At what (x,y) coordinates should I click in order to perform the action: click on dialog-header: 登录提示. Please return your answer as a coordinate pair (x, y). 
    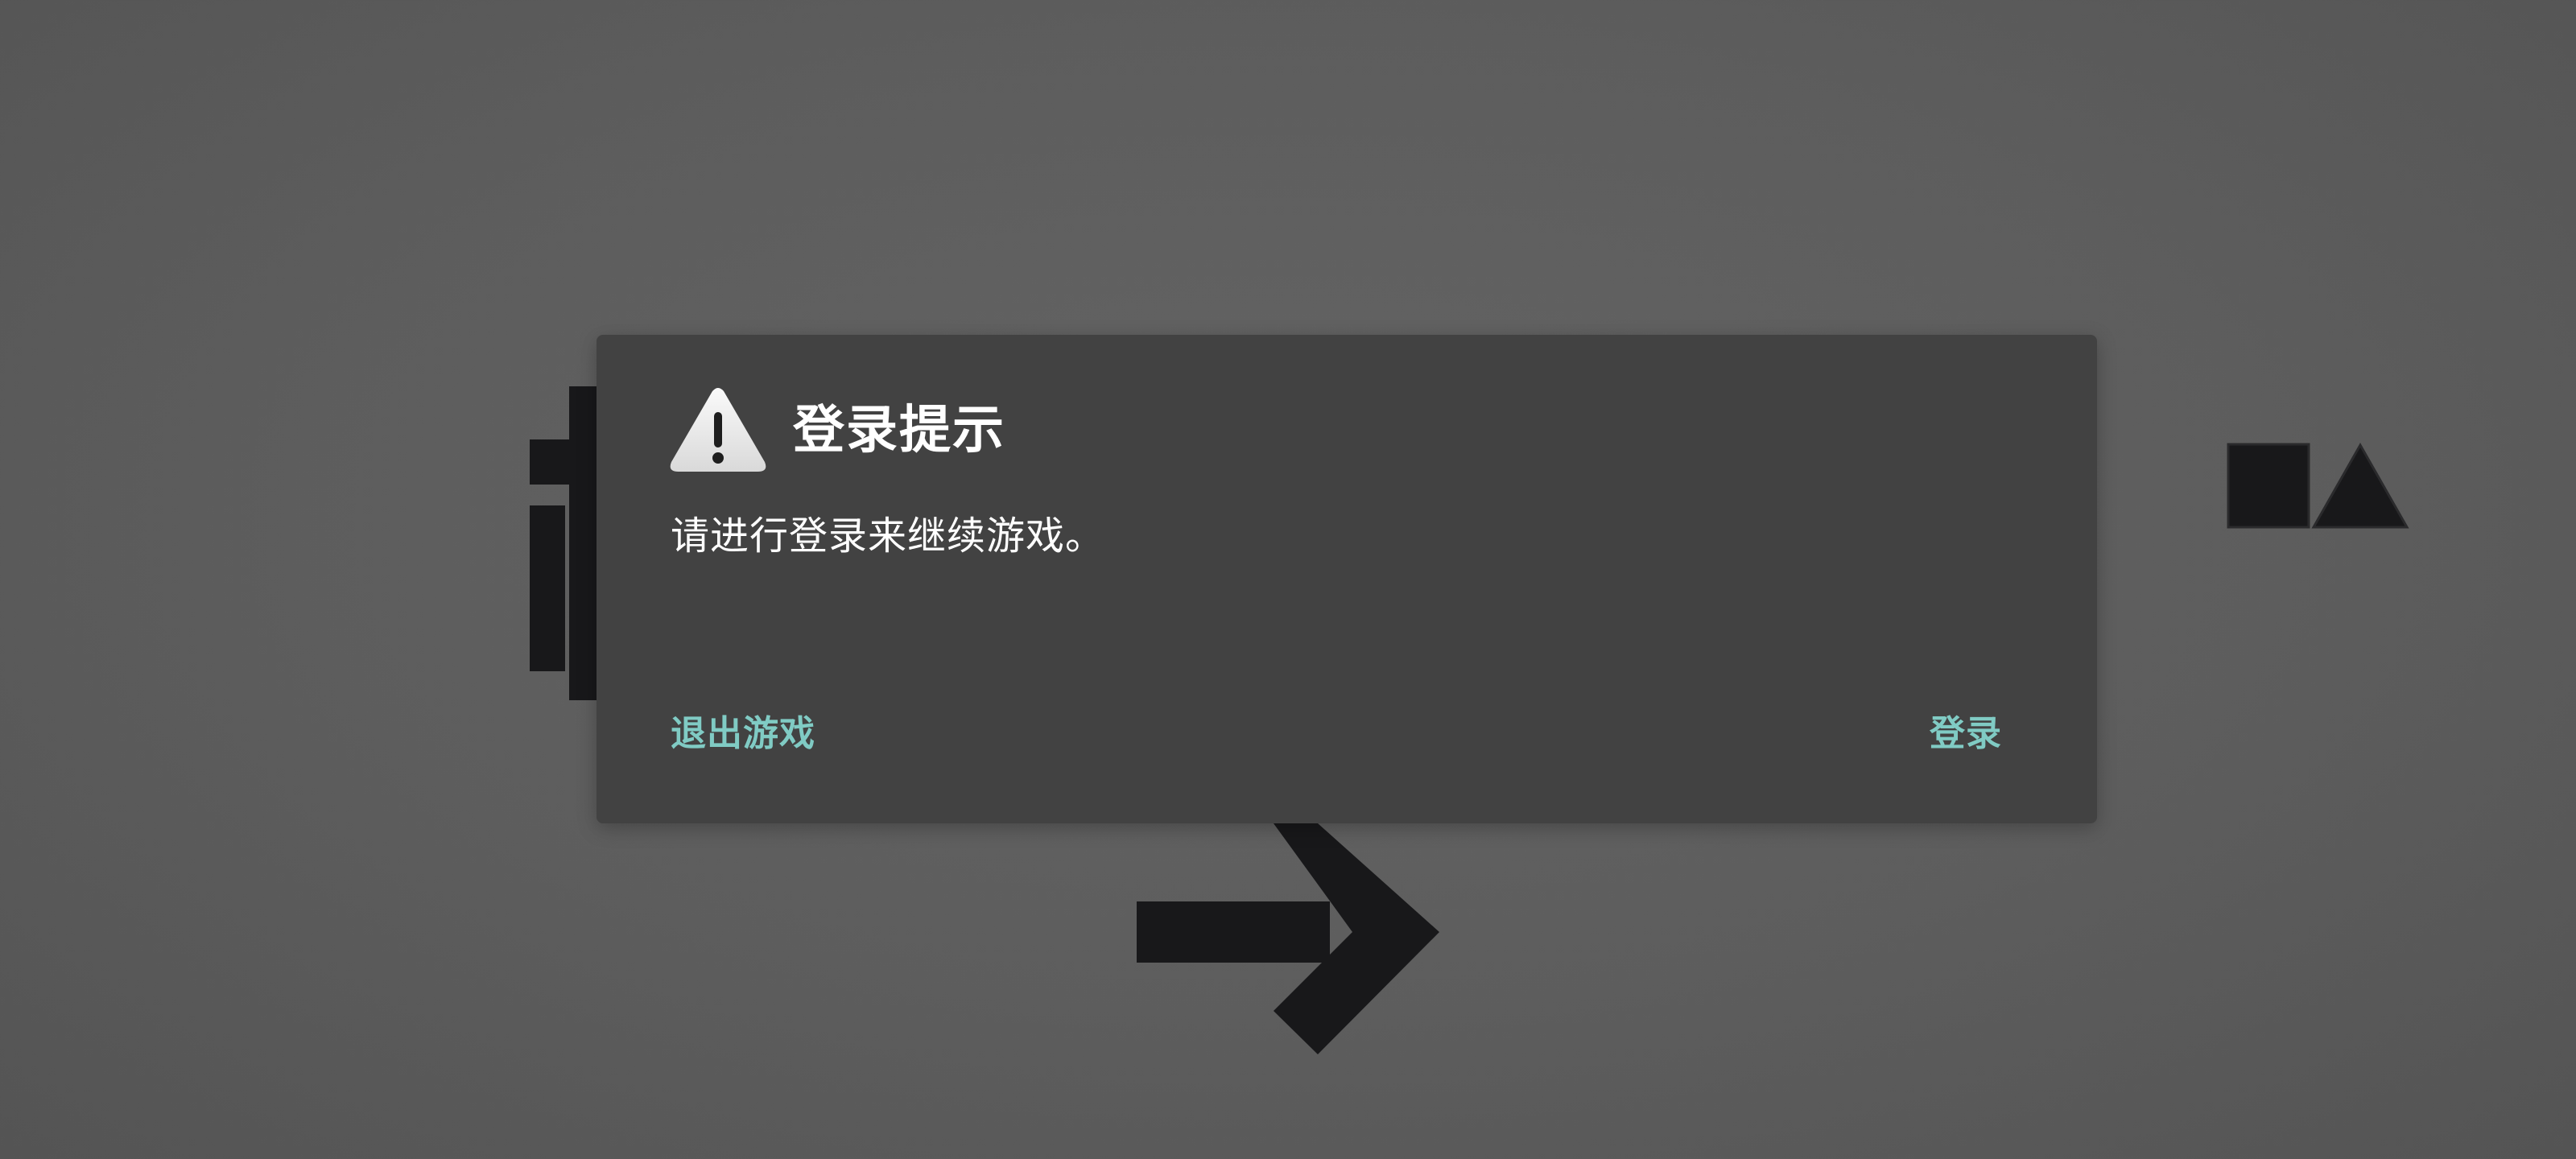
    Looking at the image, I should click on (837, 430).